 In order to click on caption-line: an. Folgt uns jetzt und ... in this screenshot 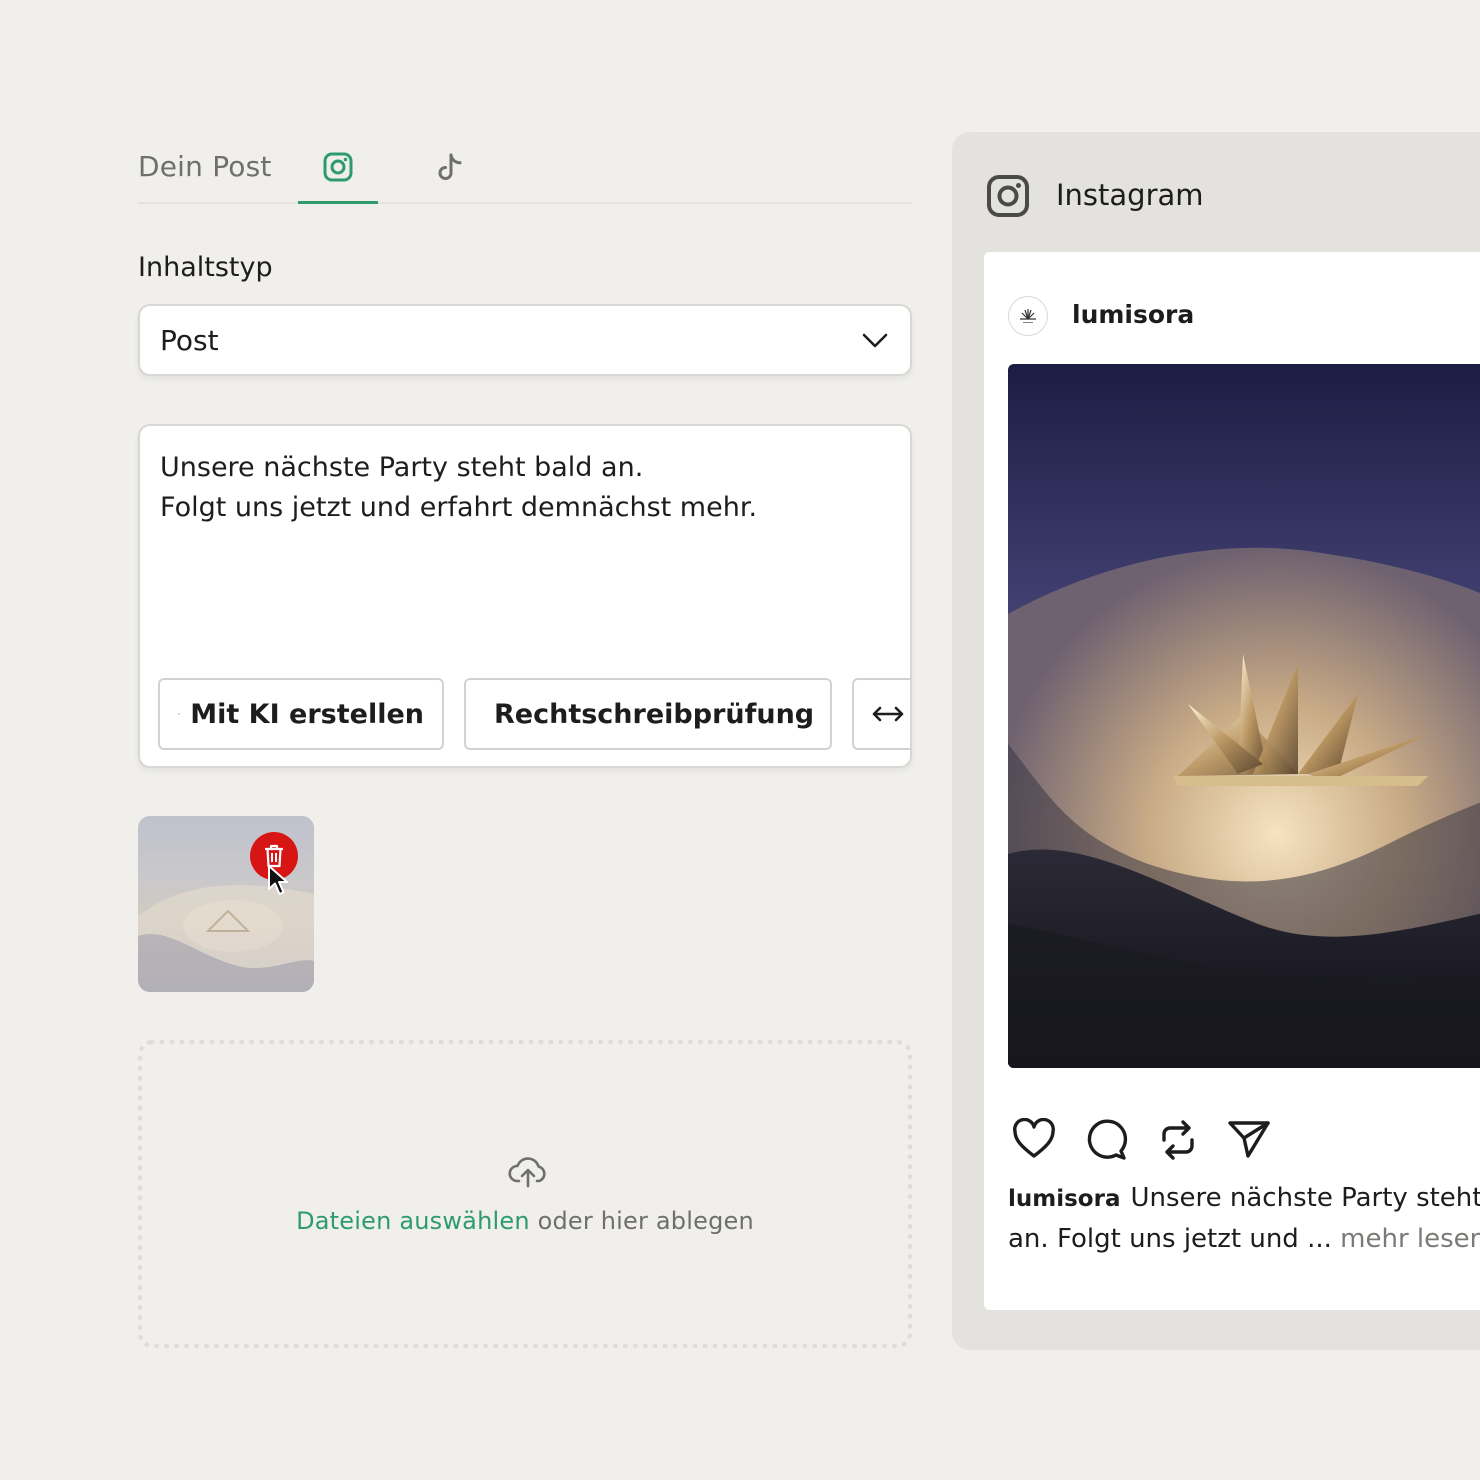, I will do `click(1170, 1239)`.